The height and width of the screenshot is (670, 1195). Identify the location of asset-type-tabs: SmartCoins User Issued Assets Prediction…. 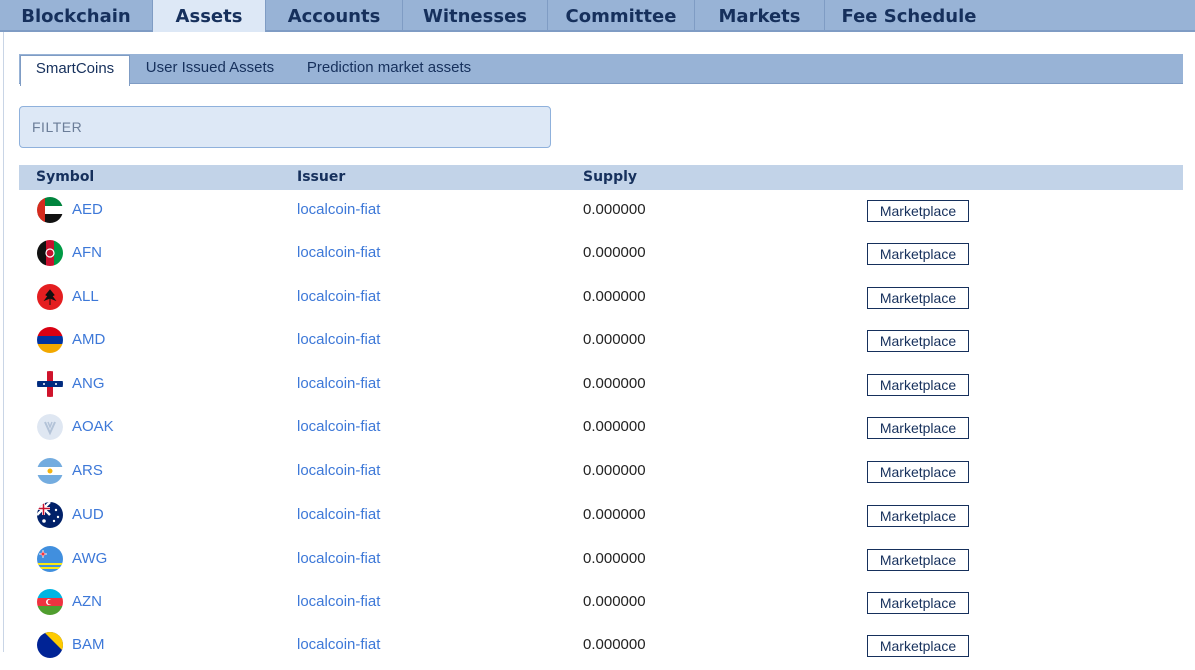
(601, 70).